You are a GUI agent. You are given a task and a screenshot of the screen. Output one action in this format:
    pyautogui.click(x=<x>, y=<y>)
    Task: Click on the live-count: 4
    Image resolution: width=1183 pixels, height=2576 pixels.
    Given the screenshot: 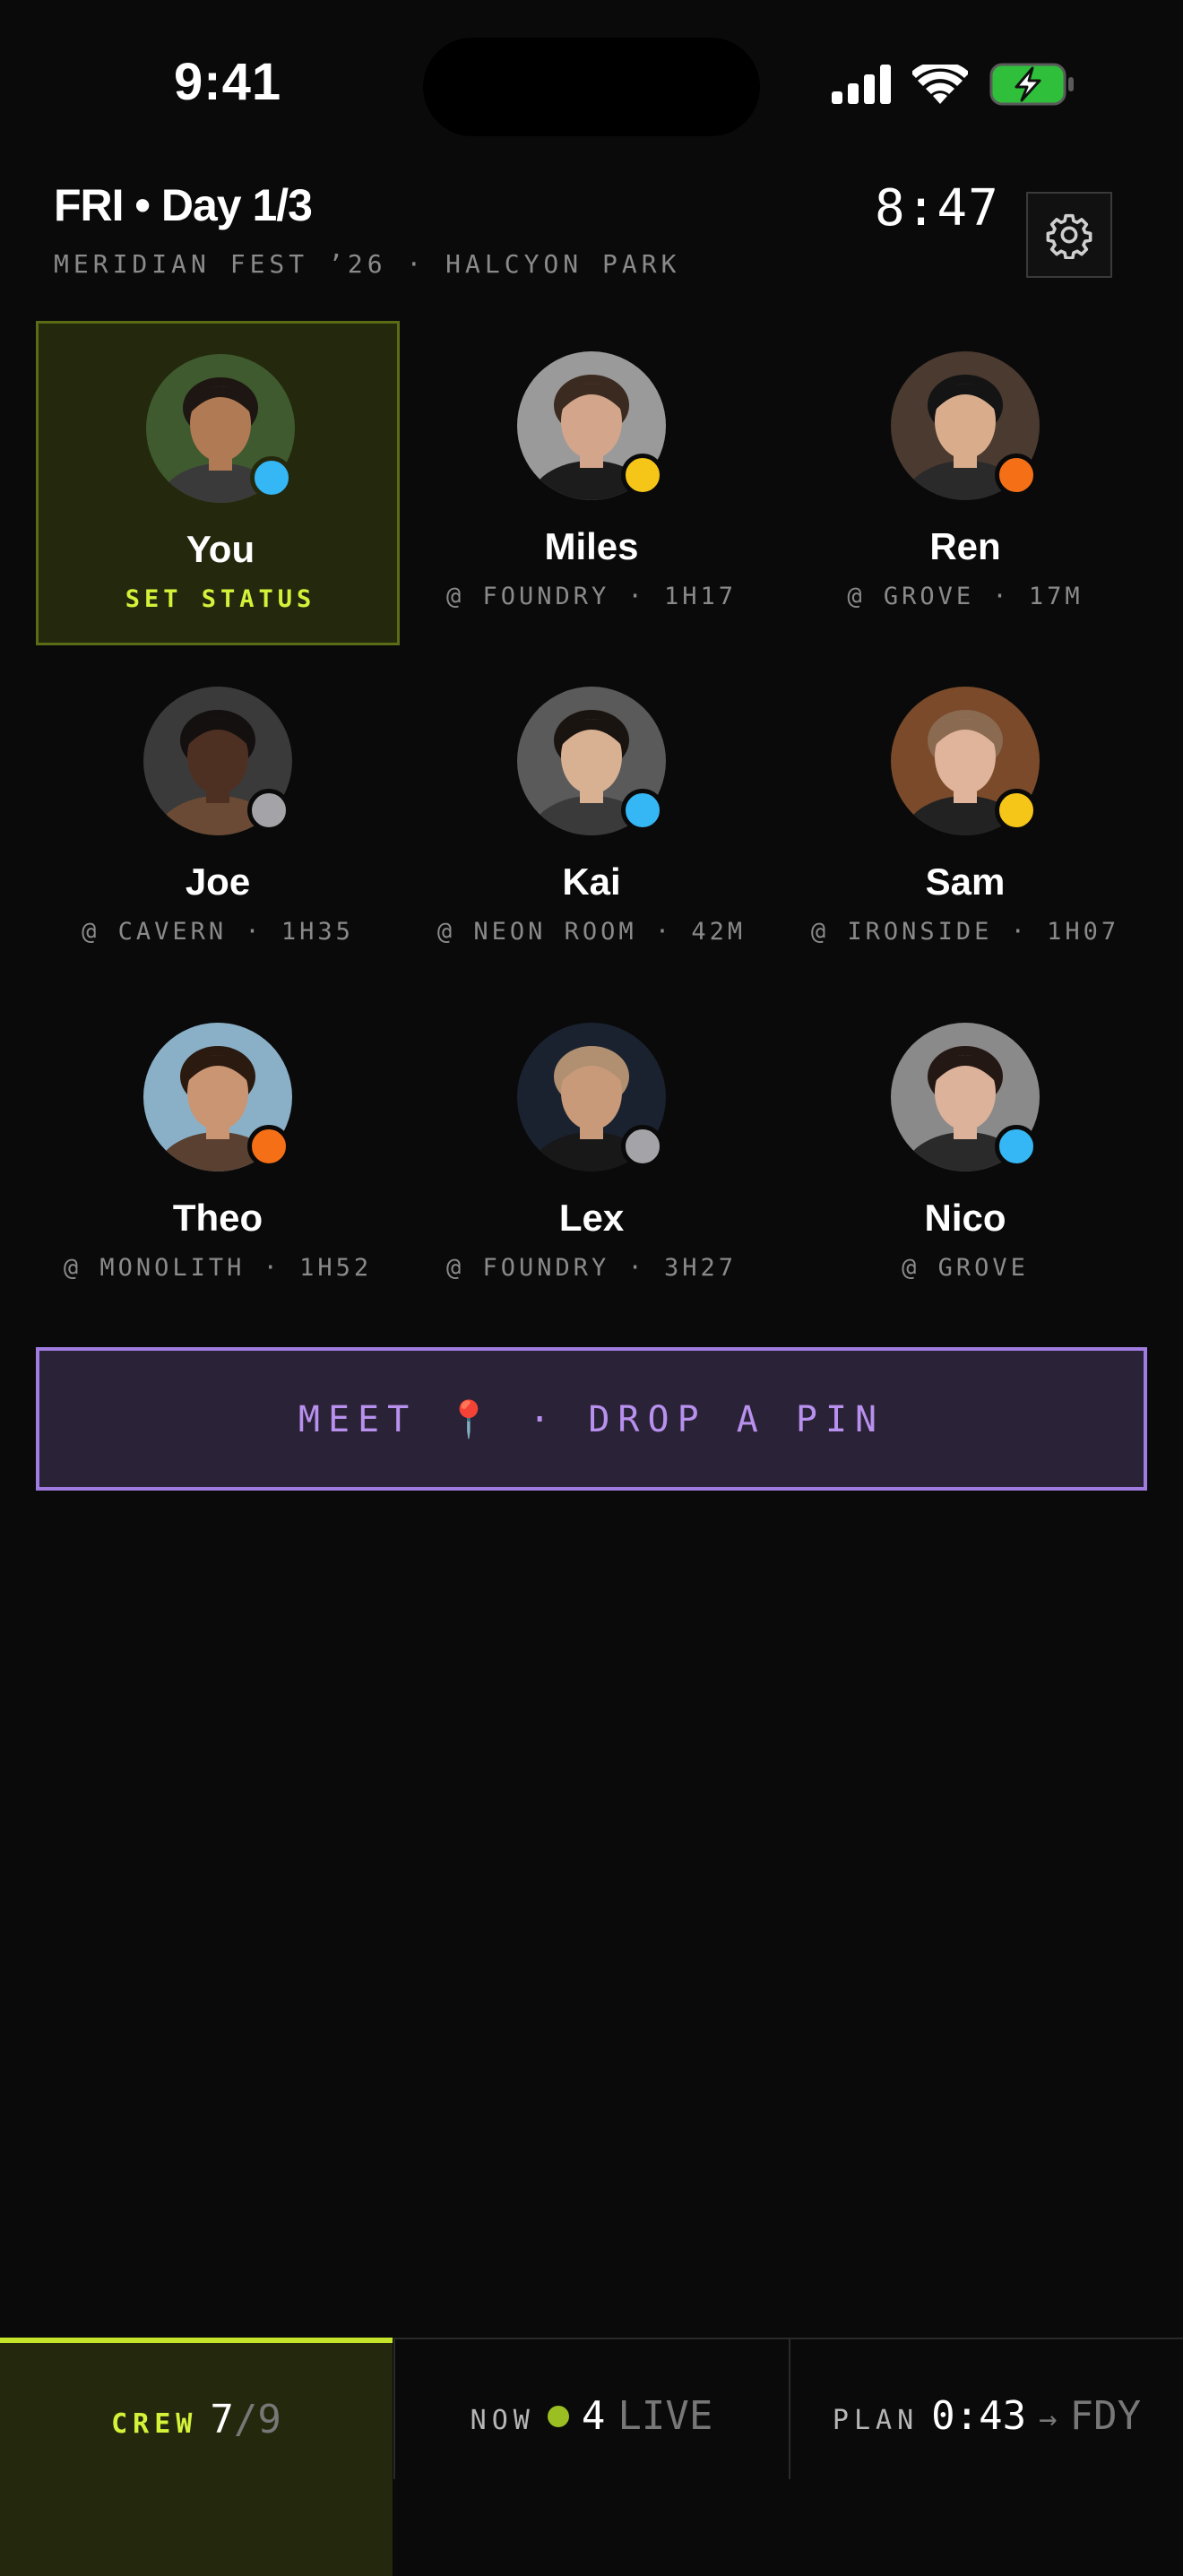 What is the action you would take?
    pyautogui.click(x=593, y=2416)
    